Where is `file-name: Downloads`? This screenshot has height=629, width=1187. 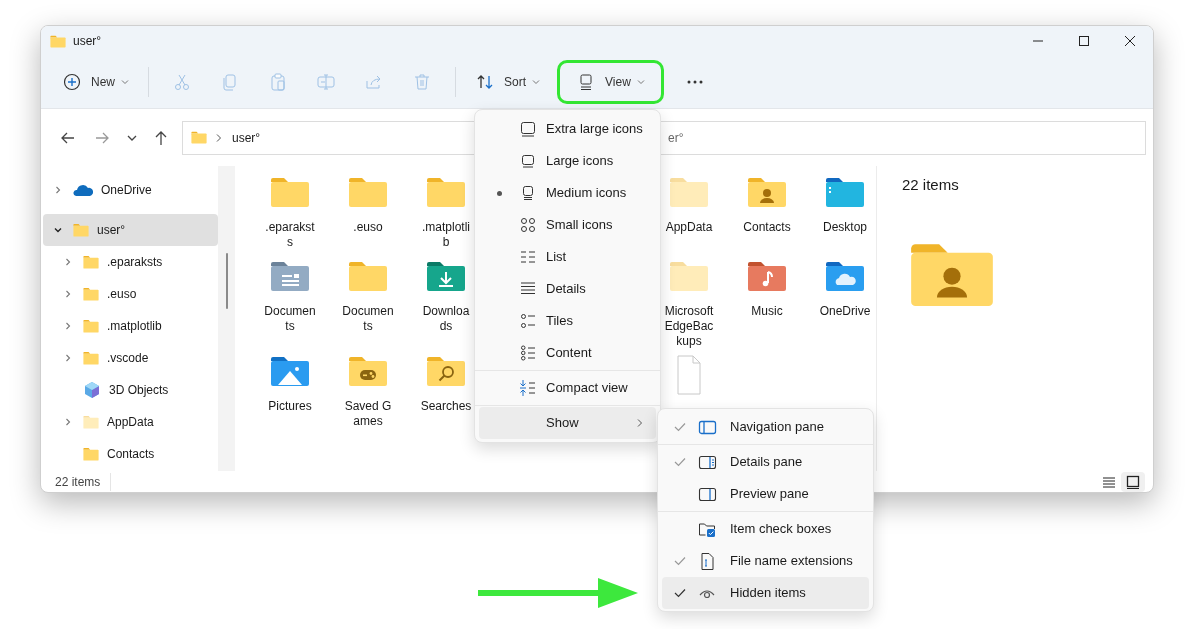
file-name: Downloads is located at coordinates (446, 319).